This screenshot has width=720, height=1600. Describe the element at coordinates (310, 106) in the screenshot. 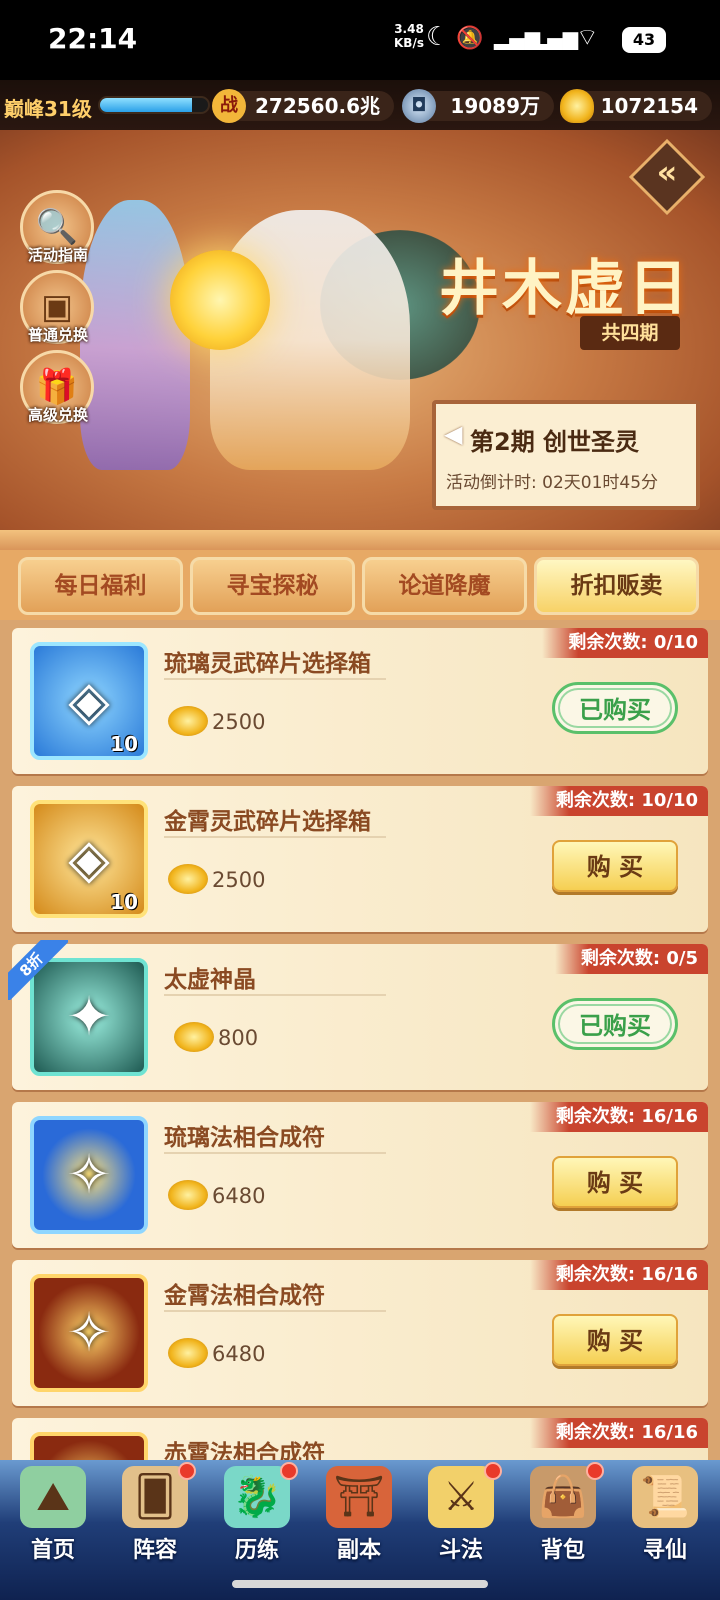

I see `power-value: 272560.6兆` at that location.